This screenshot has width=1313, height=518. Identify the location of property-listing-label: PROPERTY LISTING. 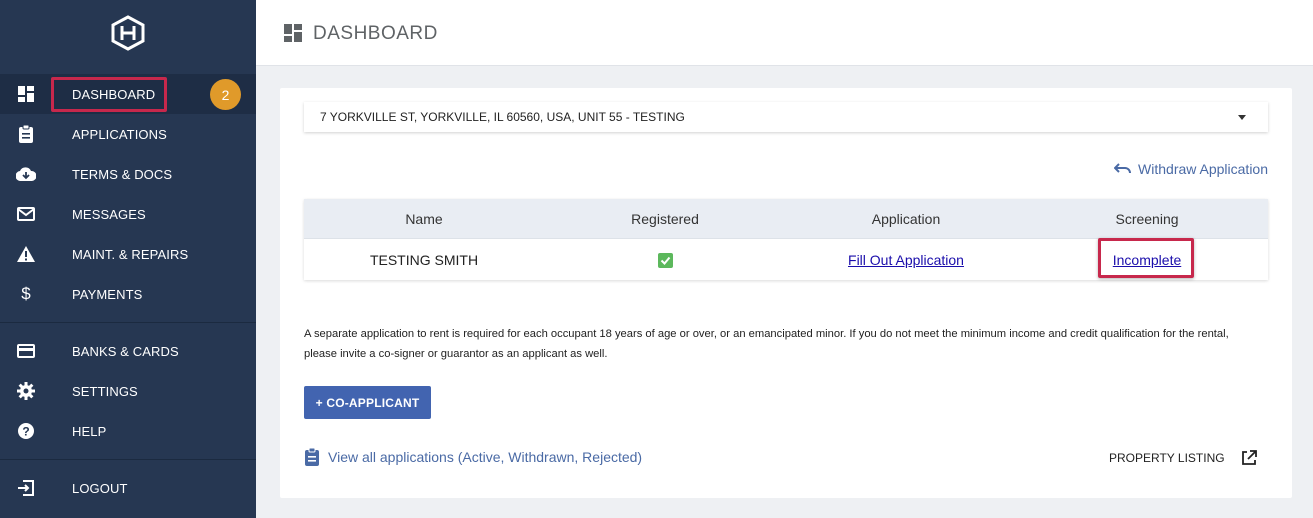
(1167, 458).